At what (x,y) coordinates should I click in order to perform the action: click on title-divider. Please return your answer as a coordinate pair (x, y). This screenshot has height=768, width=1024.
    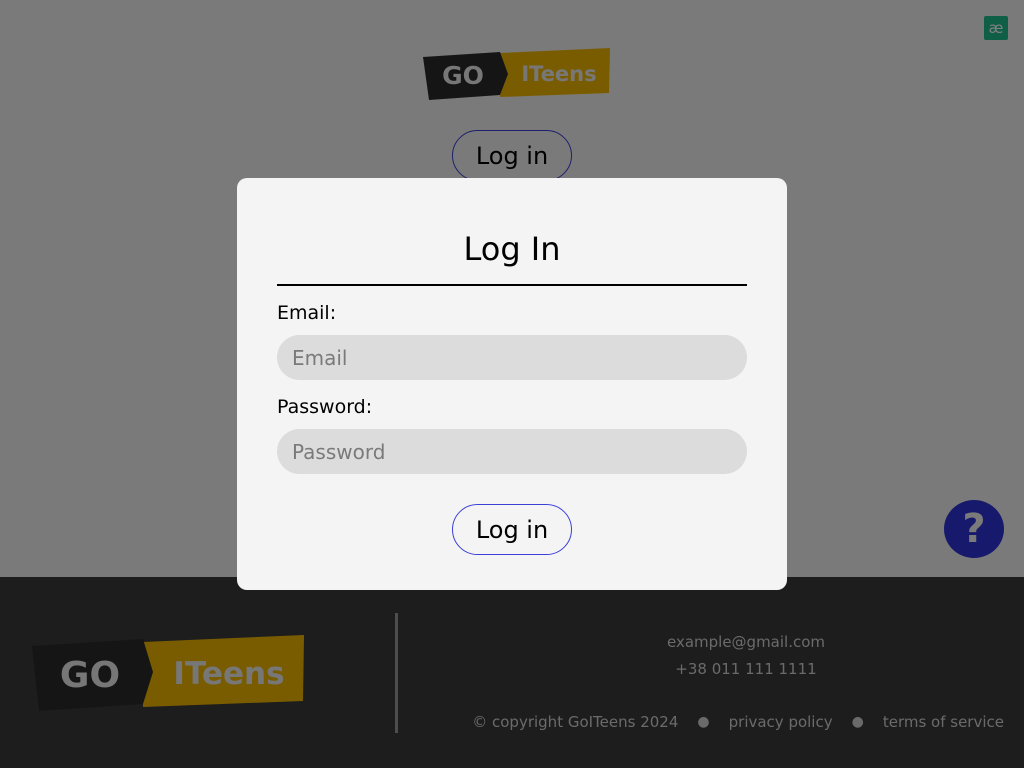
    Looking at the image, I should click on (512, 285).